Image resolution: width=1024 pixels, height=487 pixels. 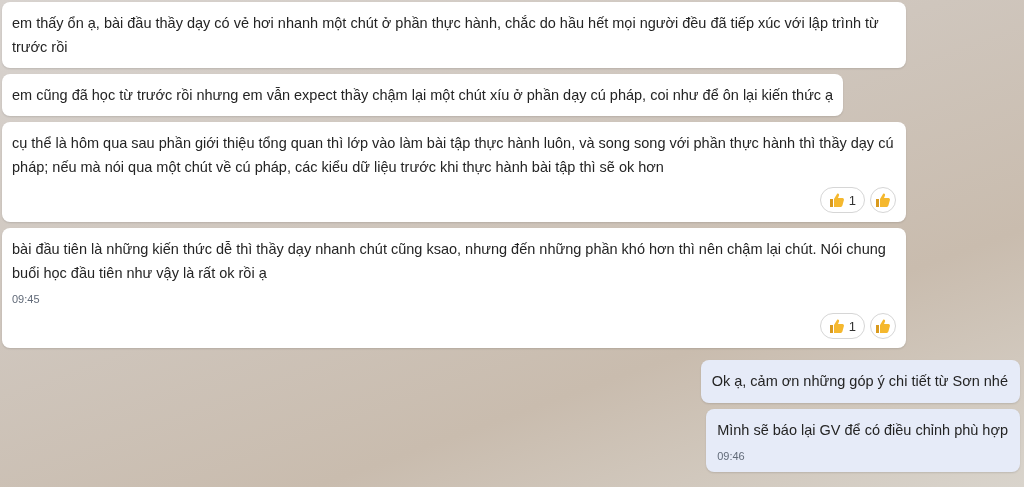 I want to click on message-time: 09:45, so click(x=26, y=299).